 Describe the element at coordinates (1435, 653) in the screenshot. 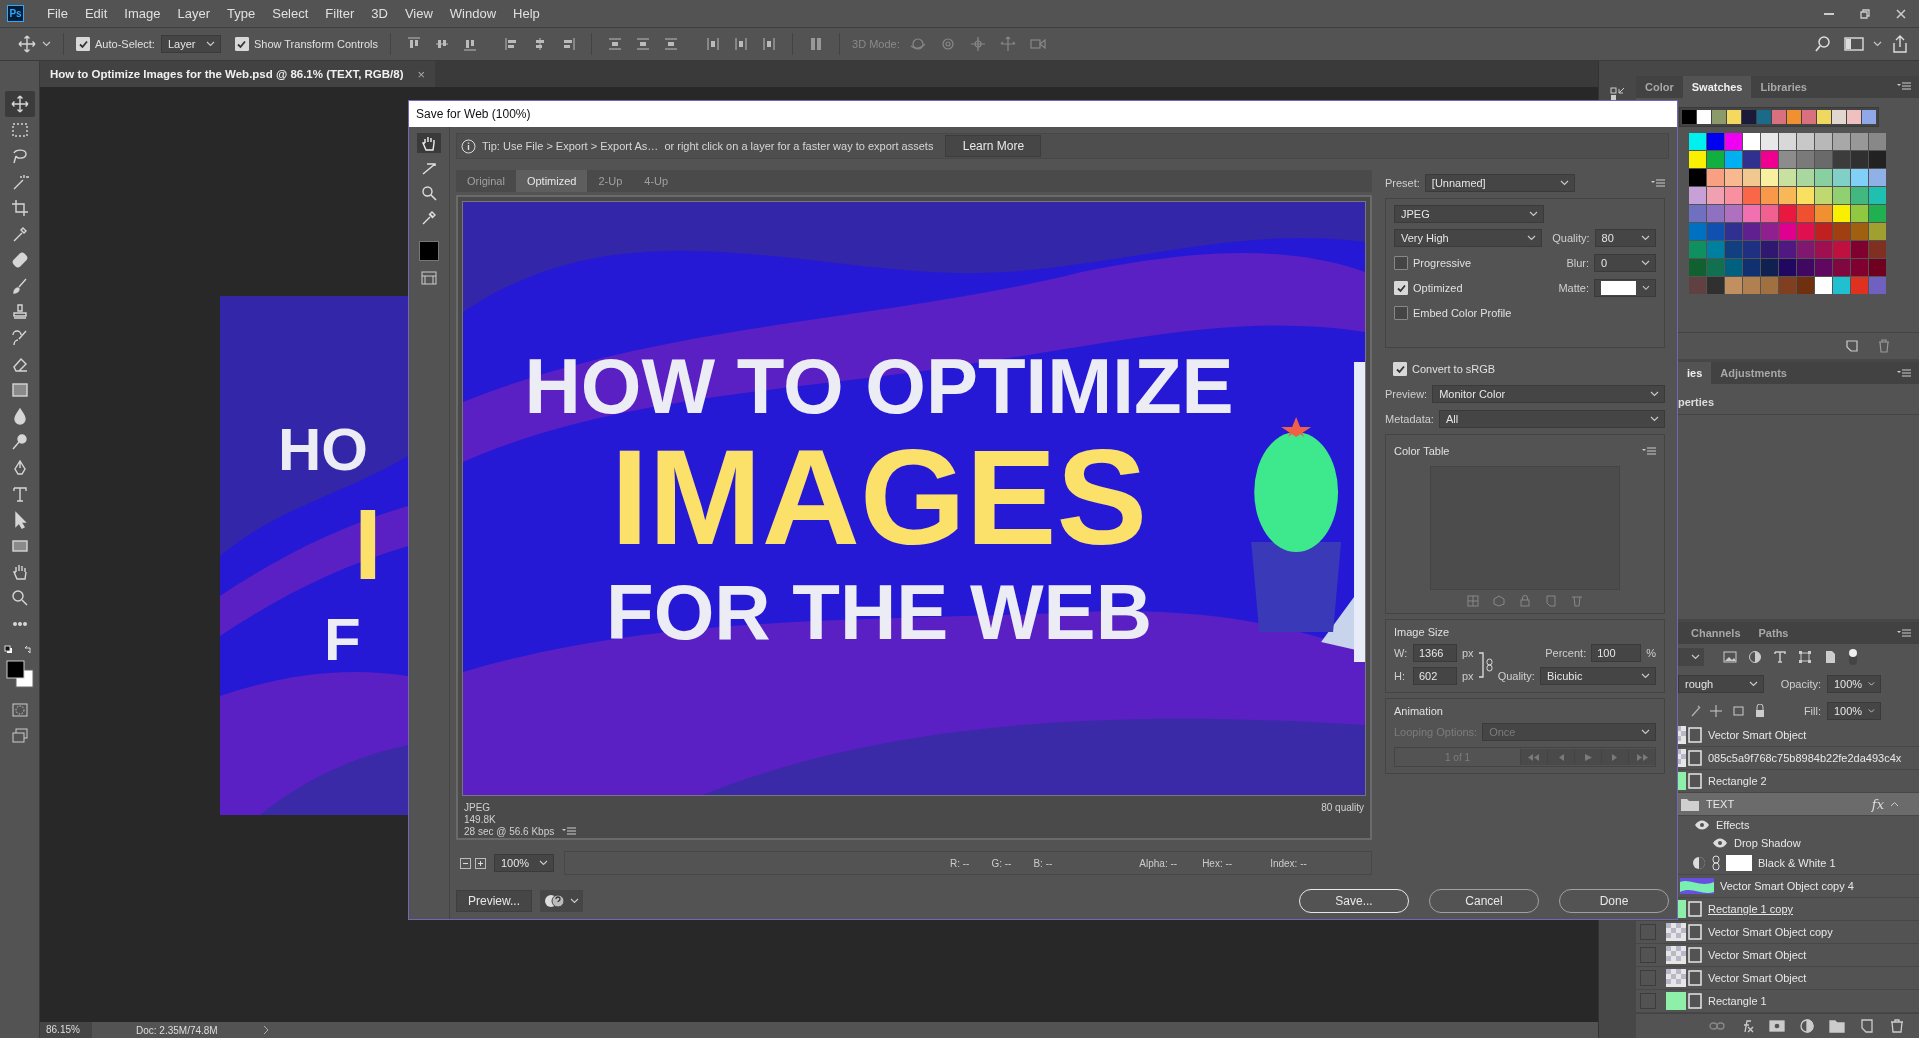

I see `width-field: 1366` at that location.